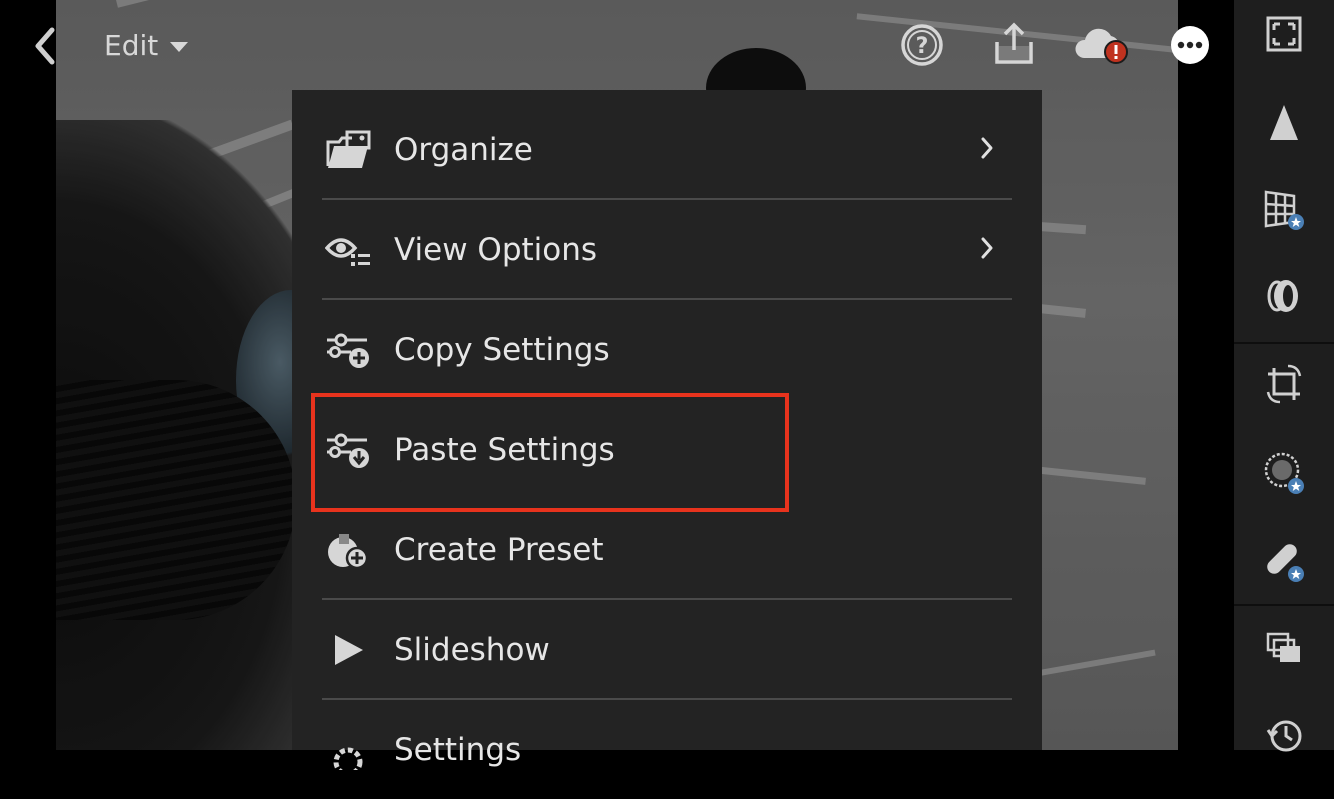  I want to click on history-icon, so click(1284, 734).